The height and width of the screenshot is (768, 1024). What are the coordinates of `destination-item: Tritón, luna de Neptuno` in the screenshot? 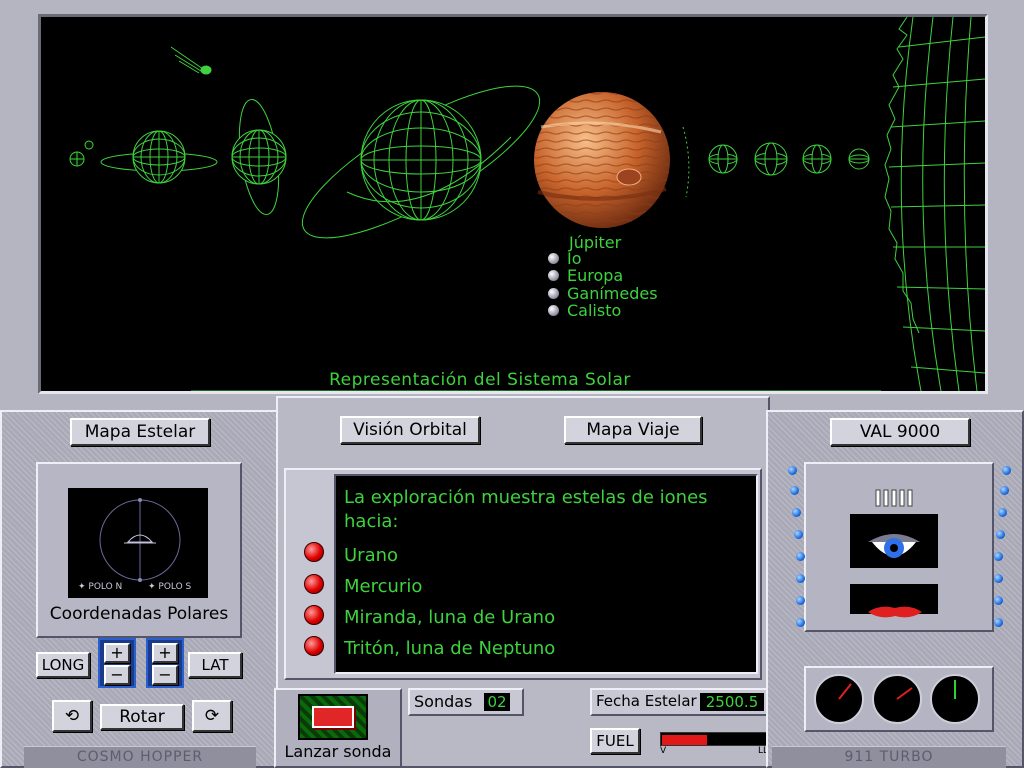 It's located at (450, 648).